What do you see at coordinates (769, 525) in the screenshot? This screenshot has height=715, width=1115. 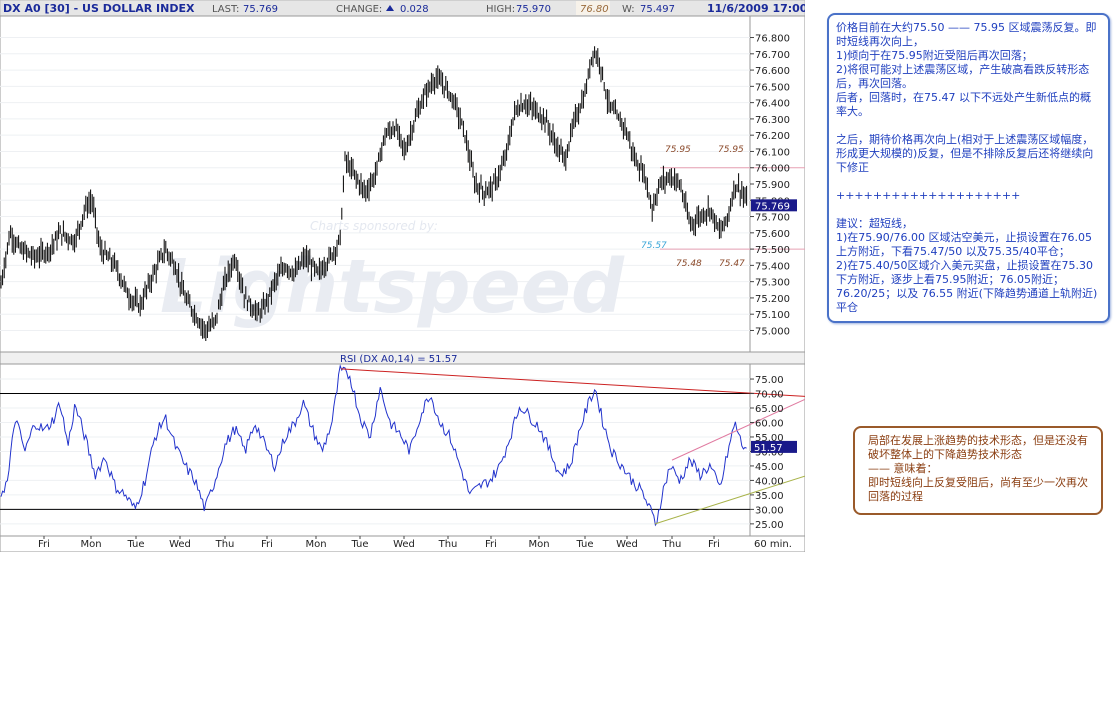 I see `rsi-tick-label: 25.00` at bounding box center [769, 525].